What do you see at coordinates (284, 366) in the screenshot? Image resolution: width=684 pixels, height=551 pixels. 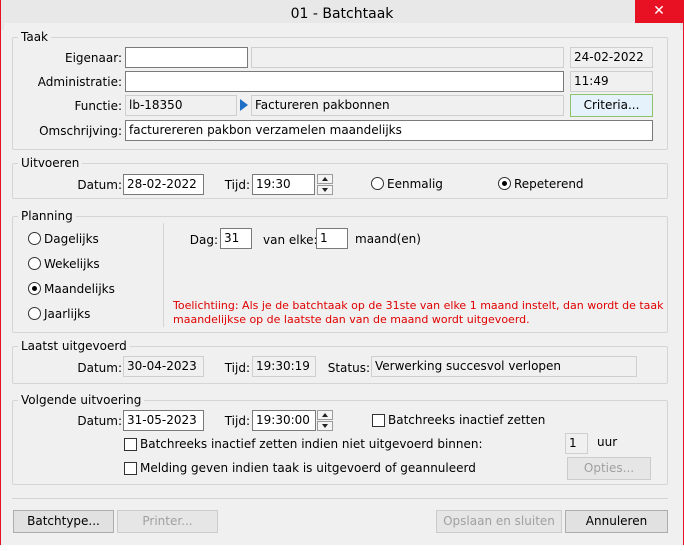 I see `laatst-tijd-field: 19:30:19` at bounding box center [284, 366].